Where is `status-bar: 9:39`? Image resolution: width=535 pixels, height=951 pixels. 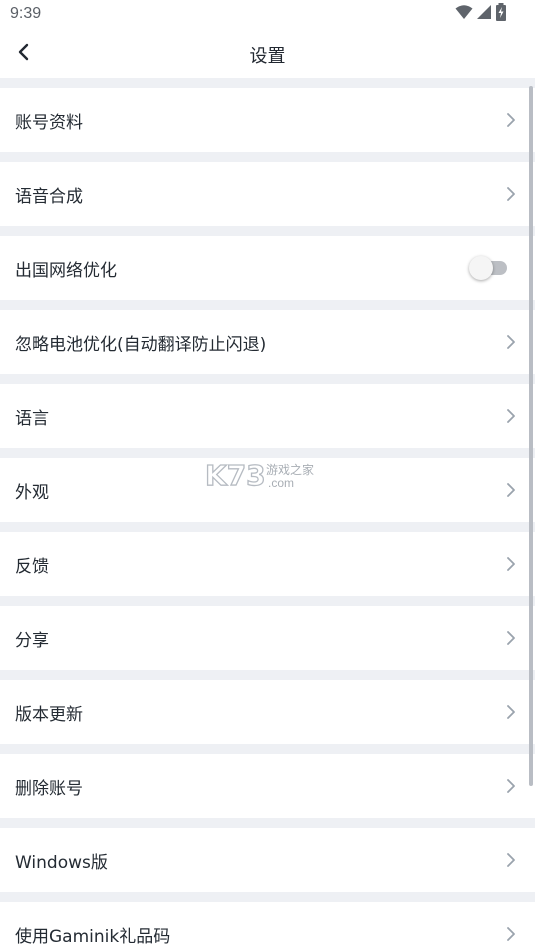 status-bar: 9:39 is located at coordinates (267, 15).